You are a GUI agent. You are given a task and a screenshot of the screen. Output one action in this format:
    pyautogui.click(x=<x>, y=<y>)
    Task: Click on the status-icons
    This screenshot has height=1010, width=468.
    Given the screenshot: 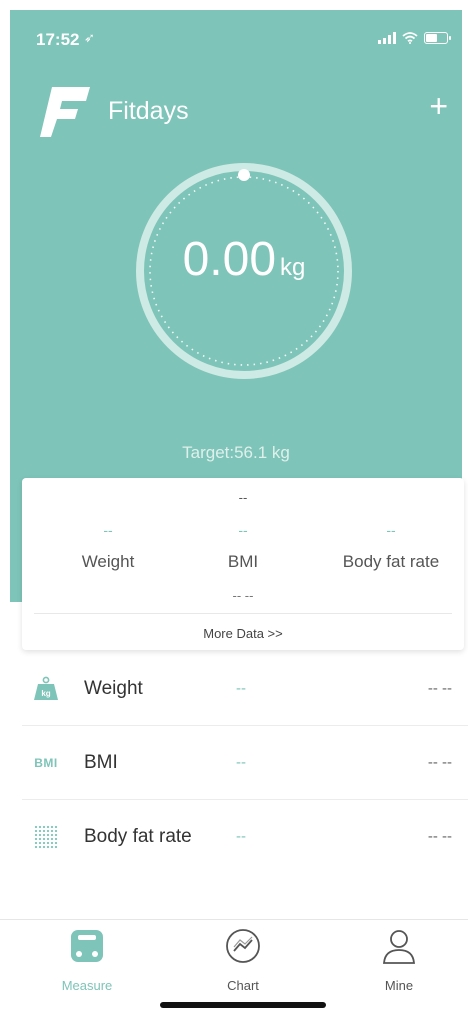 What is the action you would take?
    pyautogui.click(x=414, y=38)
    